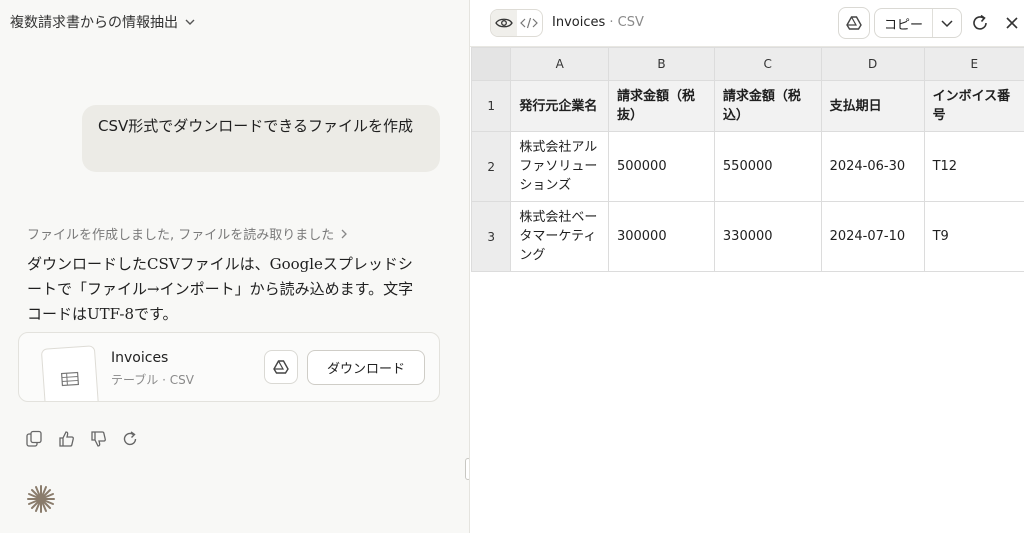 The width and height of the screenshot is (1024, 533). Describe the element at coordinates (491, 106) in the screenshot. I see `row-number: 1` at that location.